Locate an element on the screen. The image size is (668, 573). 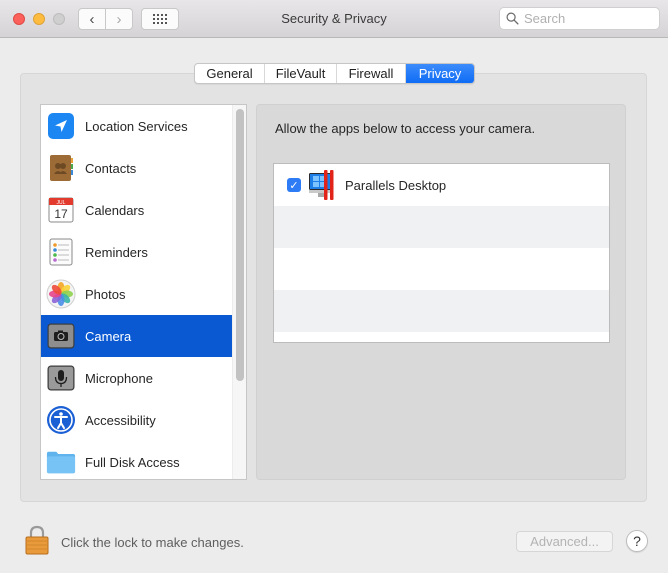
sidebar-item-label: Calendars is located at coordinates (115, 210).